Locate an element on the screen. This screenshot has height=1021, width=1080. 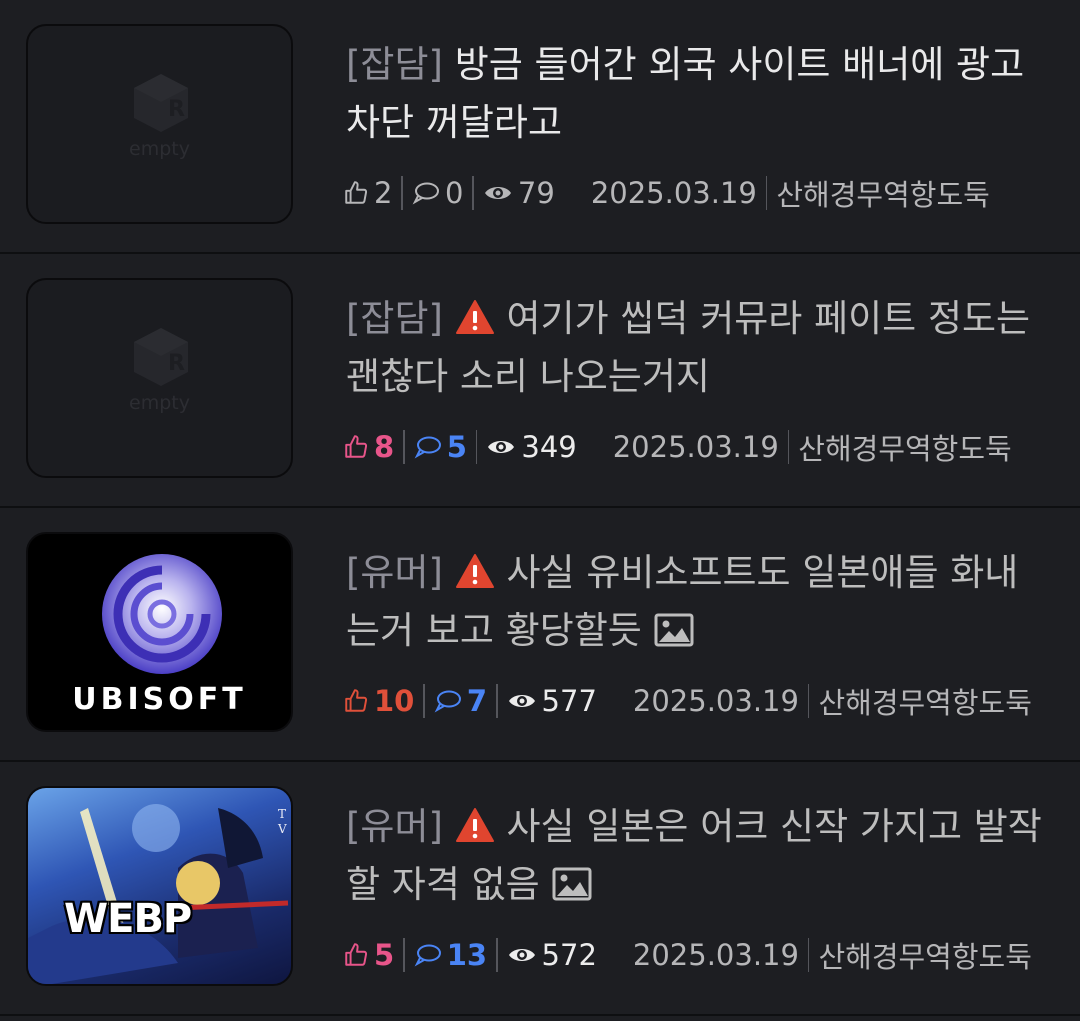
post-title: [잡담] 여기가 씹덕 커뮤라 페이트 정도는 괜찮다 소리 나오는거지 is located at coordinates (696, 348).